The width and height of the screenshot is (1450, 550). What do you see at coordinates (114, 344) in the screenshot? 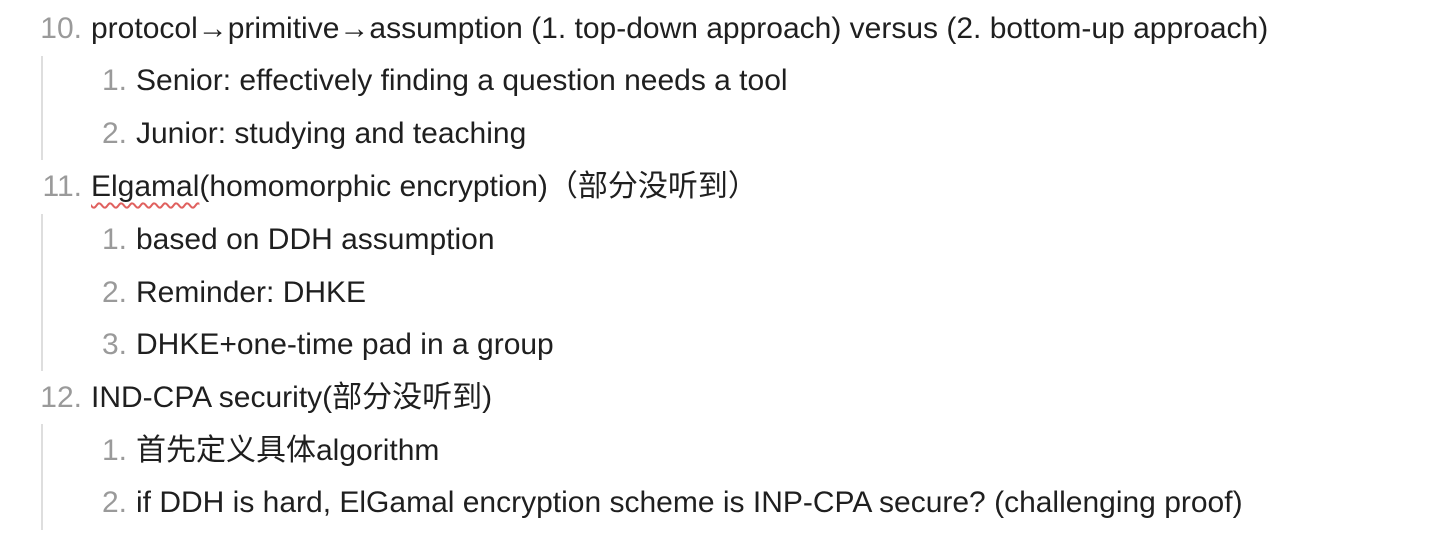
I see `list-number: 3.` at bounding box center [114, 344].